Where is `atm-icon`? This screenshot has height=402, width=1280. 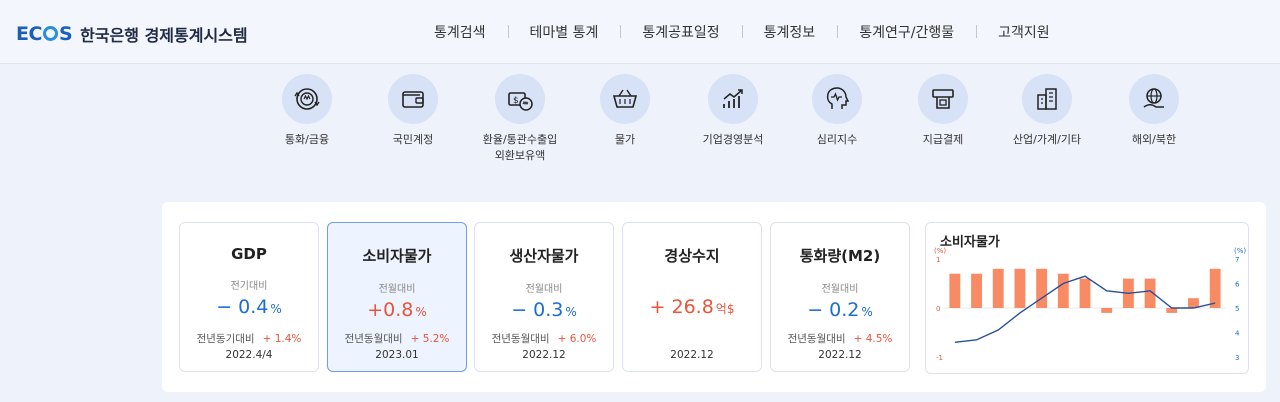 atm-icon is located at coordinates (943, 99).